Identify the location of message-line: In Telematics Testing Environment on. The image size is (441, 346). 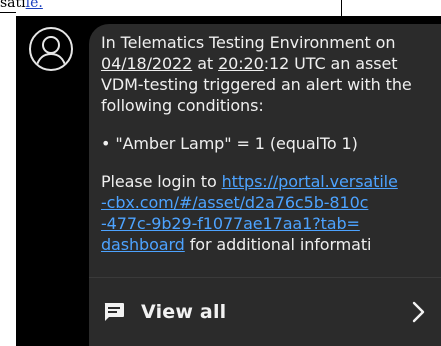
(248, 42).